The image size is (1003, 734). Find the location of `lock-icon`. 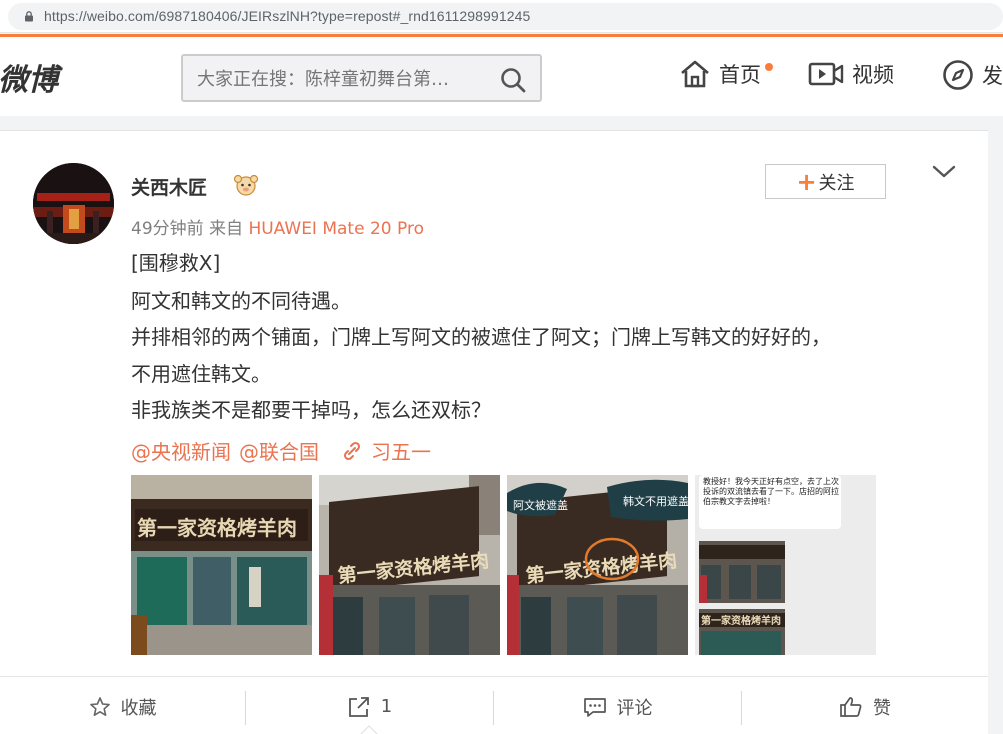

lock-icon is located at coordinates (29, 16).